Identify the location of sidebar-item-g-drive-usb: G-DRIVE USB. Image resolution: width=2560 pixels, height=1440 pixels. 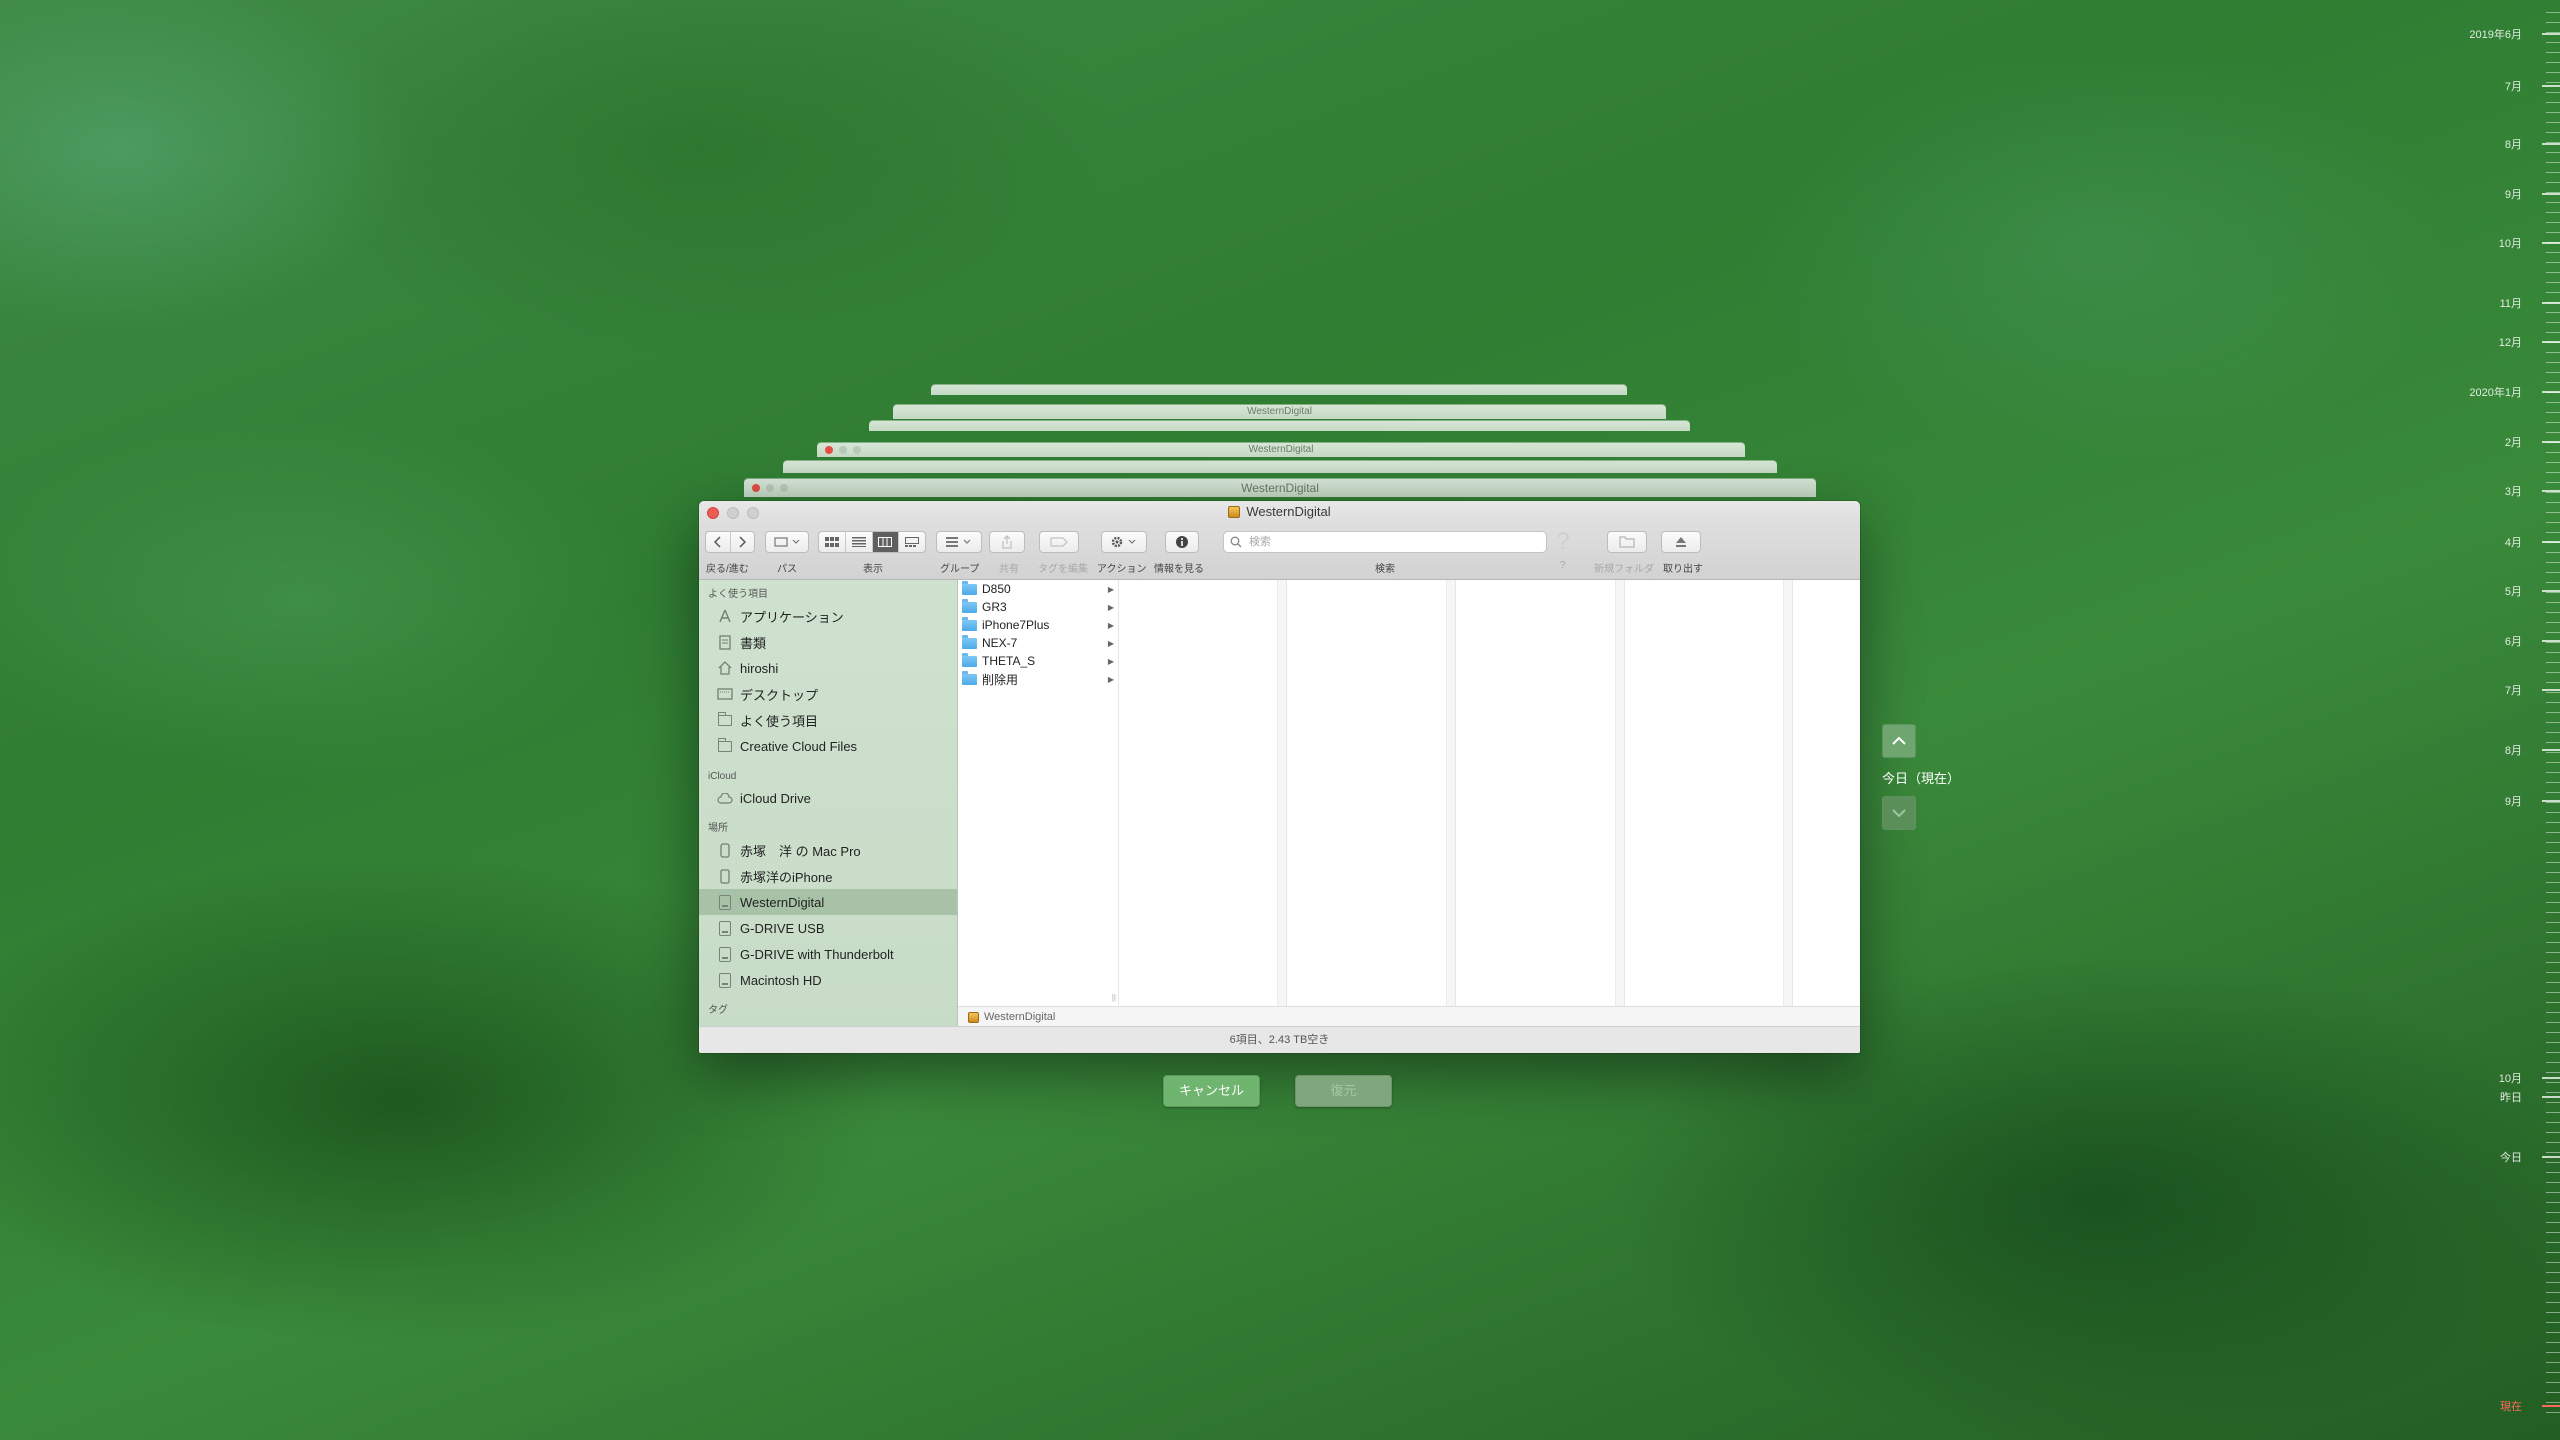
(828, 928).